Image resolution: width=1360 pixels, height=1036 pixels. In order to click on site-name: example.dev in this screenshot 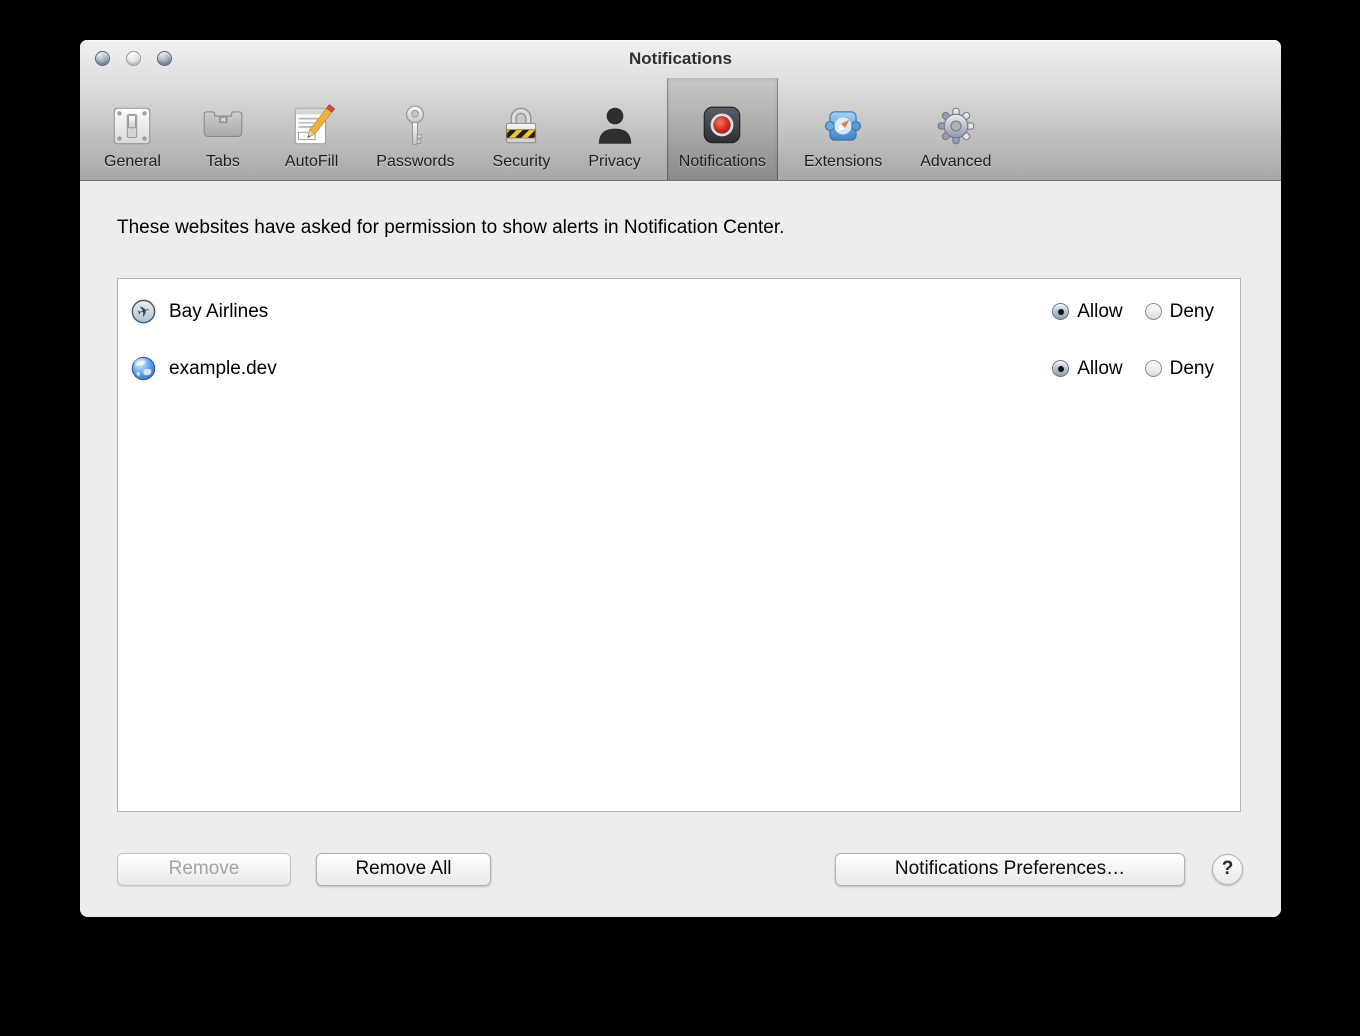, I will do `click(223, 368)`.